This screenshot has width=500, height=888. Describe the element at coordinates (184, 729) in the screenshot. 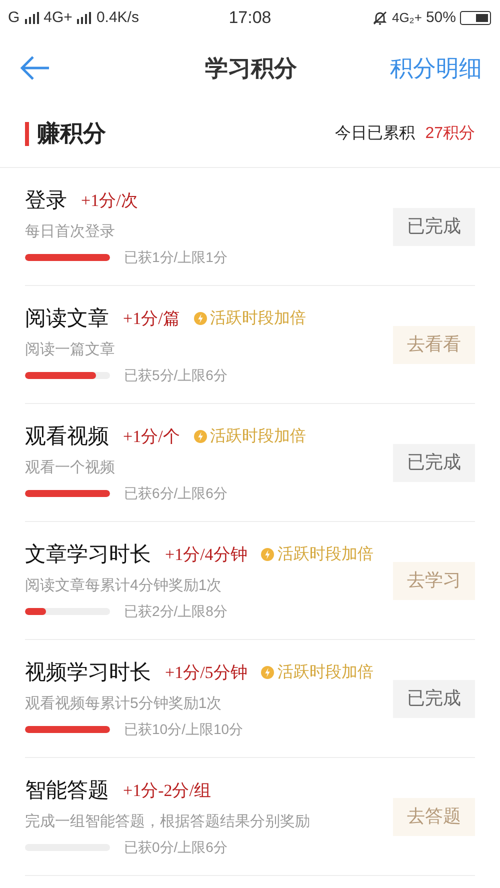

I see `progress-text: 已获10分/上限10分` at that location.